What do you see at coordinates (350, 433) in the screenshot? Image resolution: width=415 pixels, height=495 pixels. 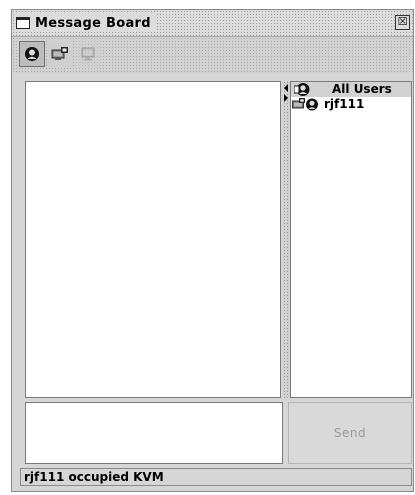 I see `send-button: Send` at bounding box center [350, 433].